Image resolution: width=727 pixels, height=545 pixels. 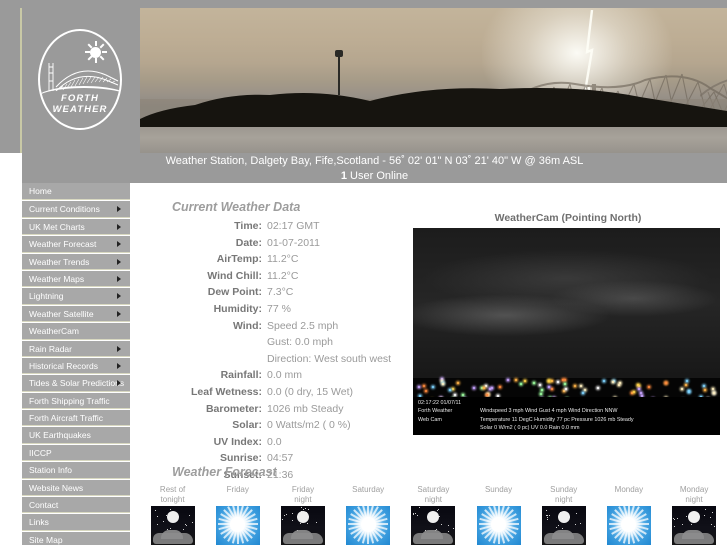 I want to click on sun-icon, so click(x=238, y=524).